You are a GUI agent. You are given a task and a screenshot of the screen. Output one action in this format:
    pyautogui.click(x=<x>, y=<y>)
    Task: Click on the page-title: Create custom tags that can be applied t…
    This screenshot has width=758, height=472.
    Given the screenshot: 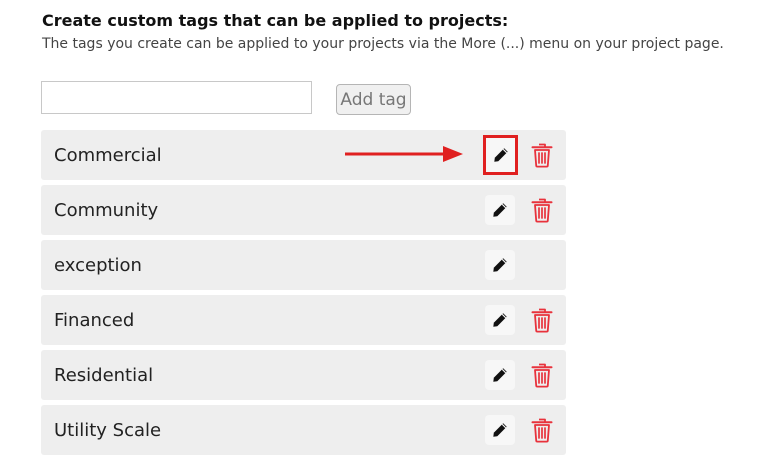 What is the action you would take?
    pyautogui.click(x=275, y=20)
    